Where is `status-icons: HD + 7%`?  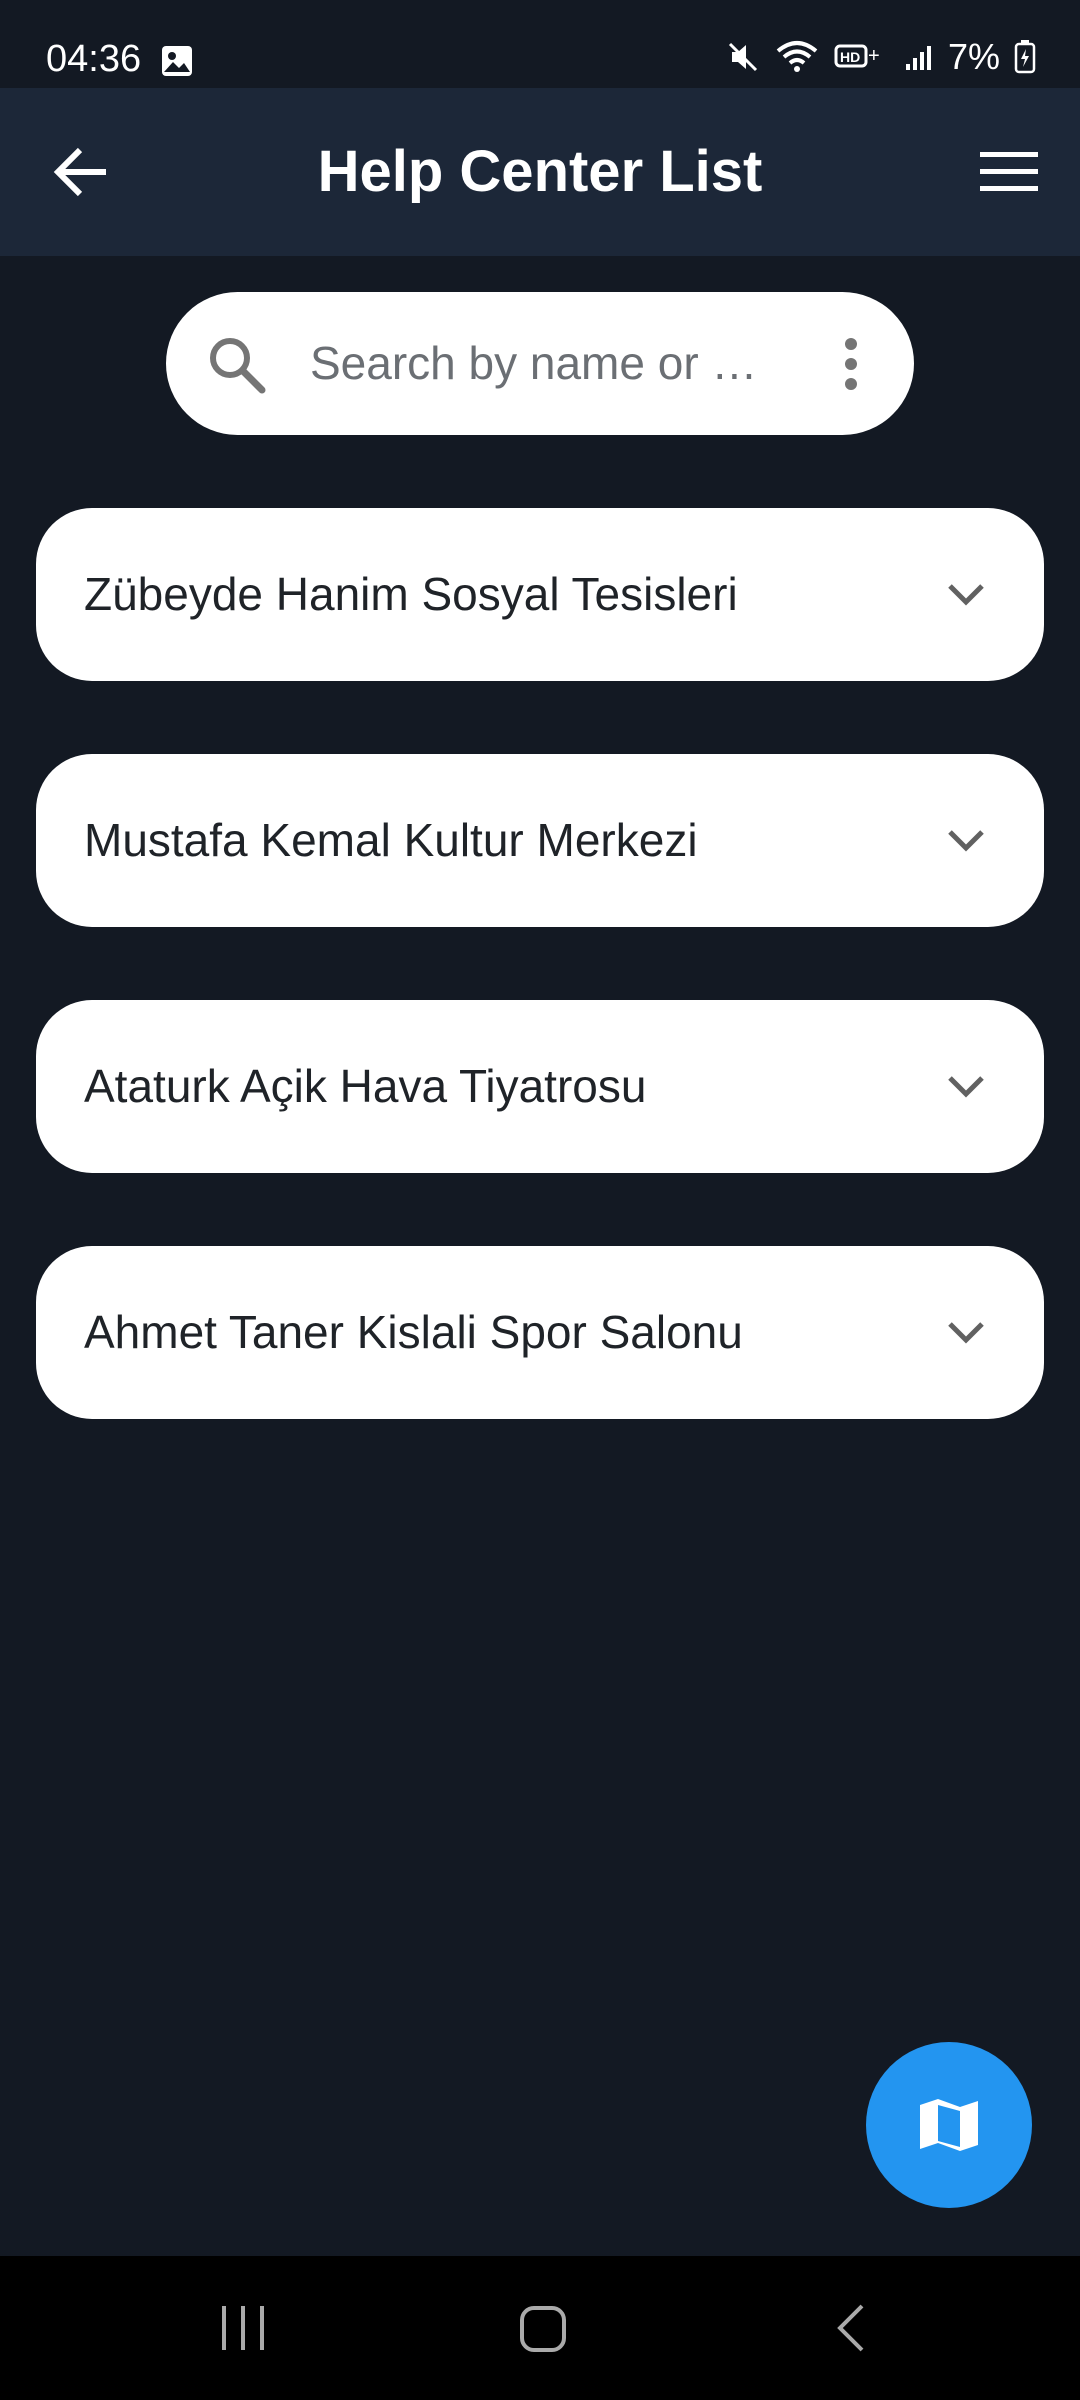 status-icons: HD + 7% is located at coordinates (881, 57).